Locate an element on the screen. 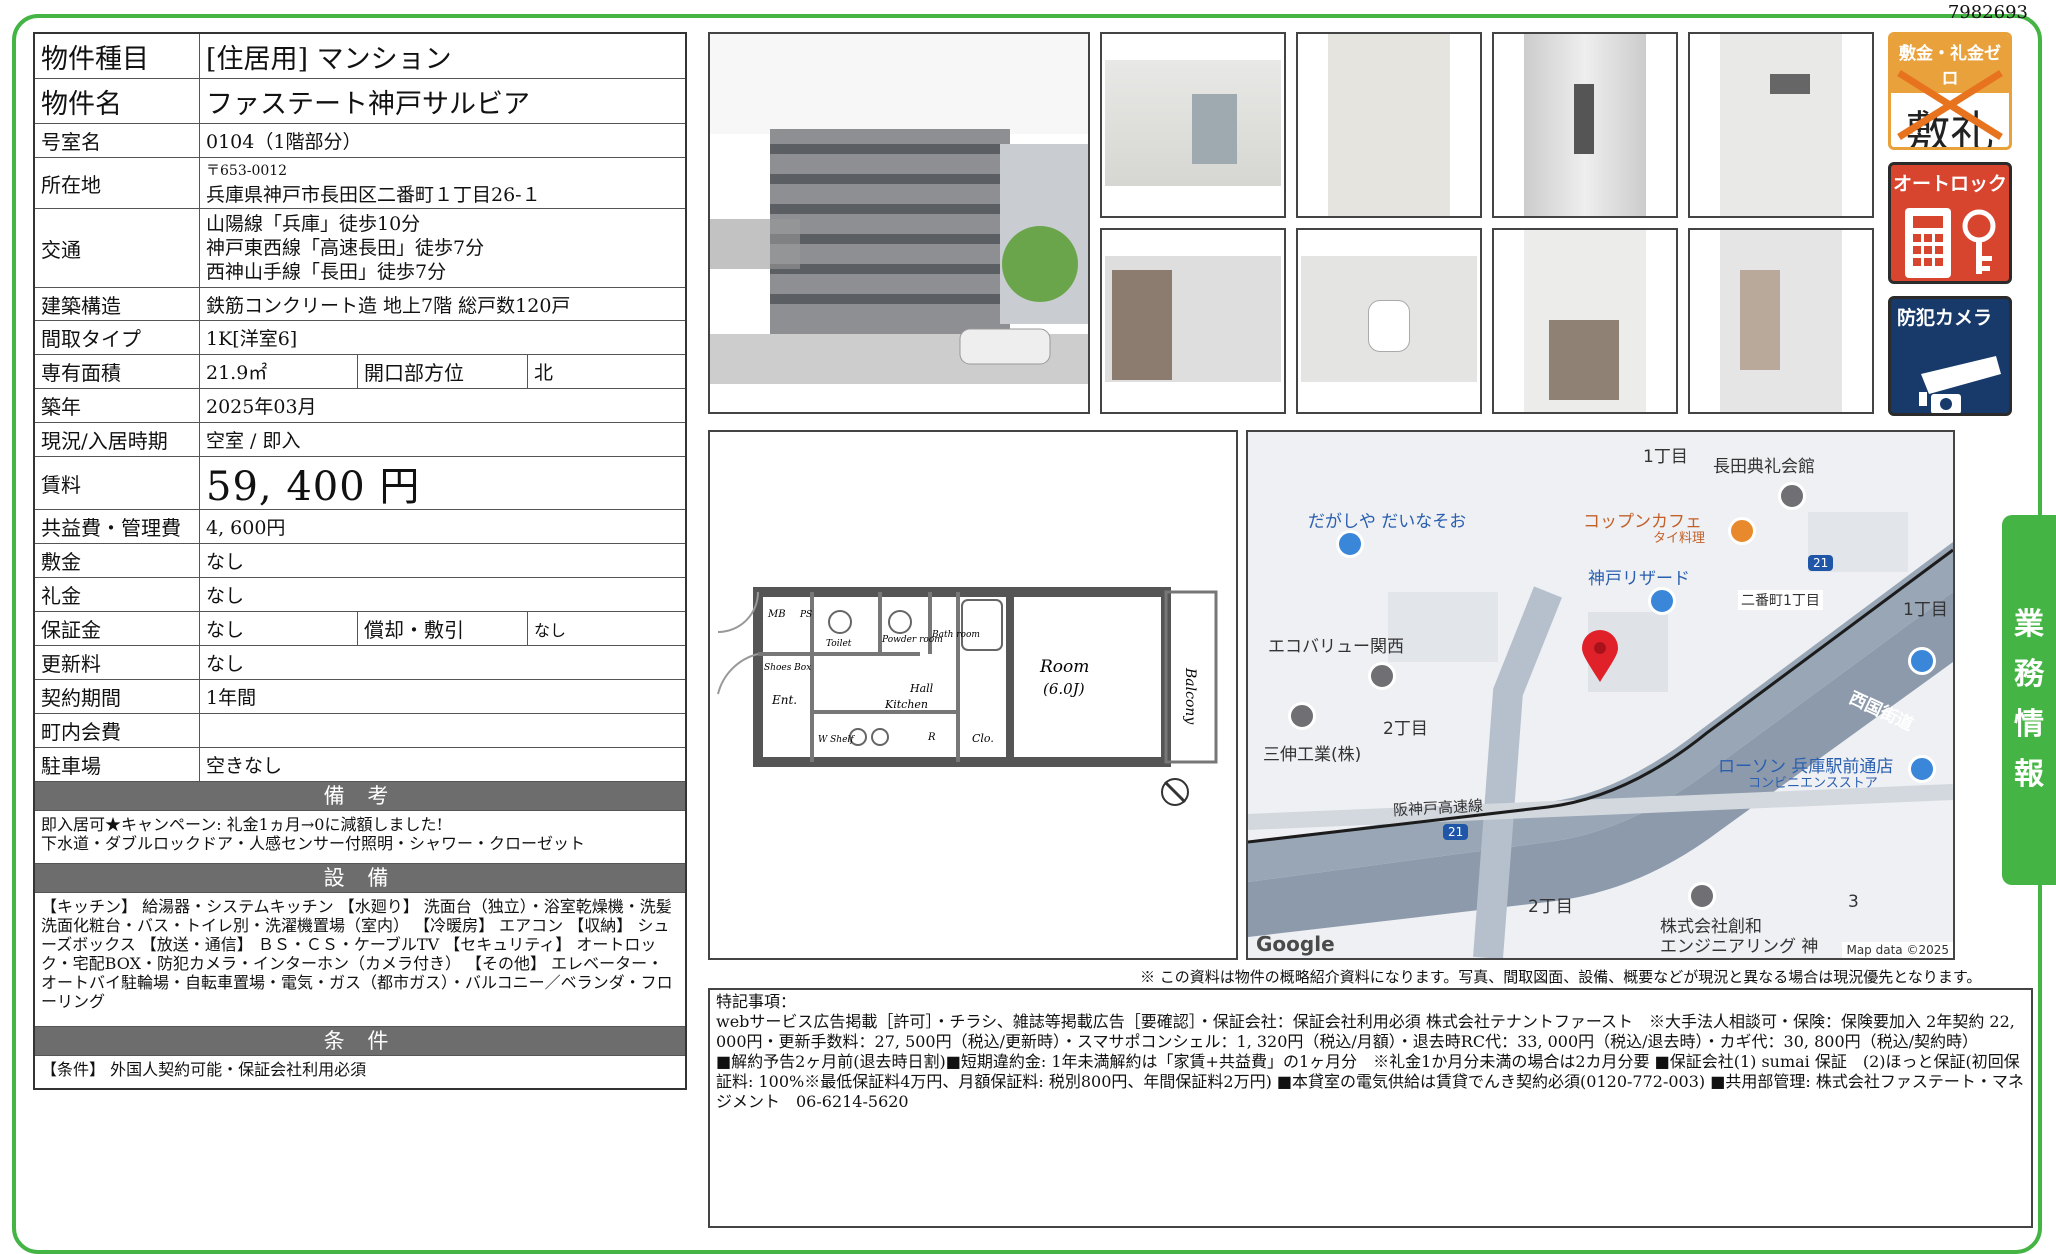  label-deposit: 敷金 is located at coordinates (117, 560).